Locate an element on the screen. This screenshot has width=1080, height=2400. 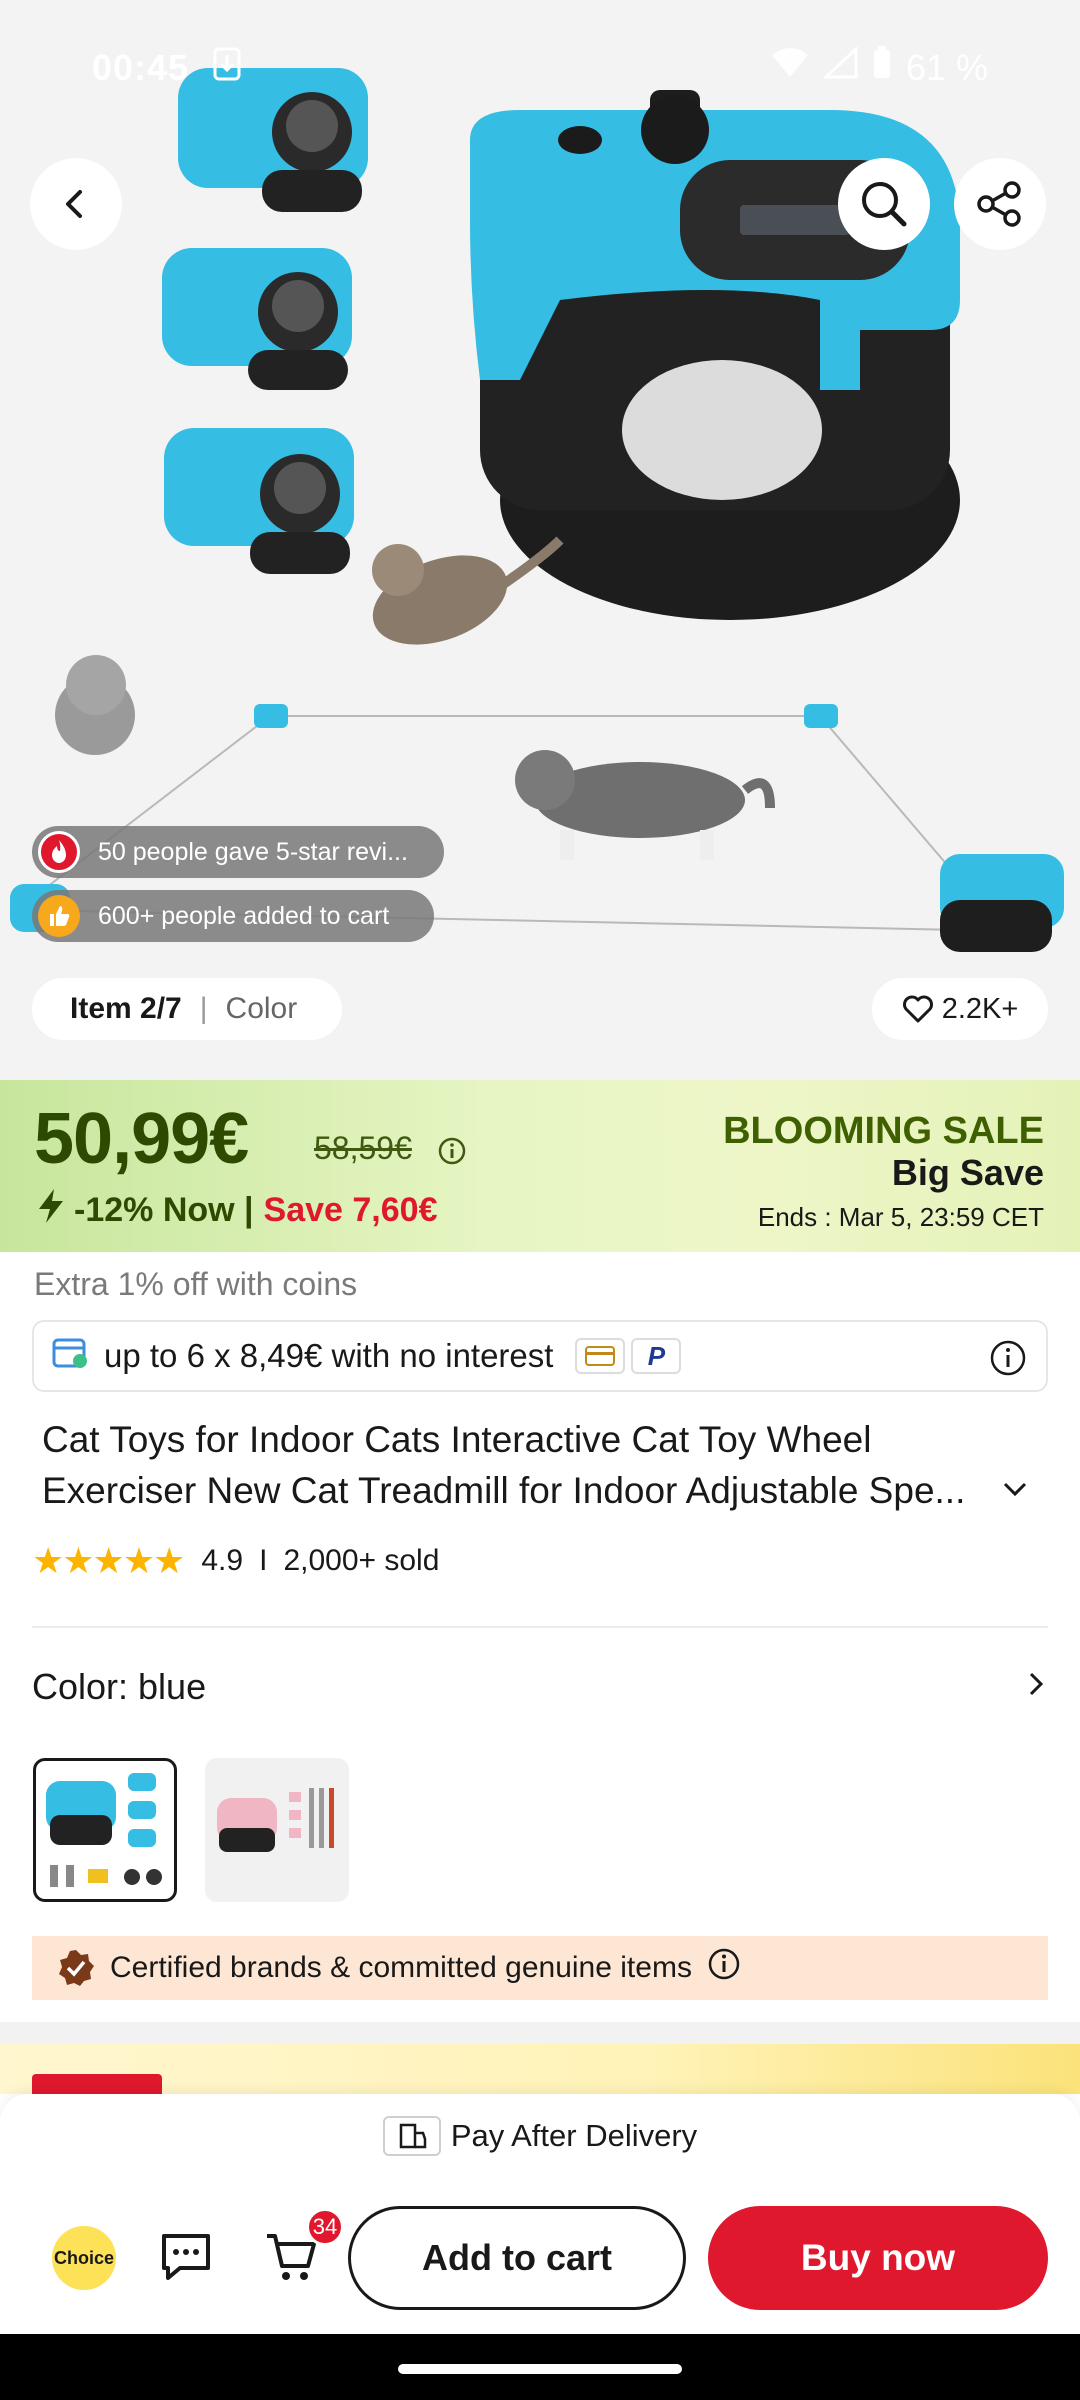
back-button is located at coordinates (76, 204).